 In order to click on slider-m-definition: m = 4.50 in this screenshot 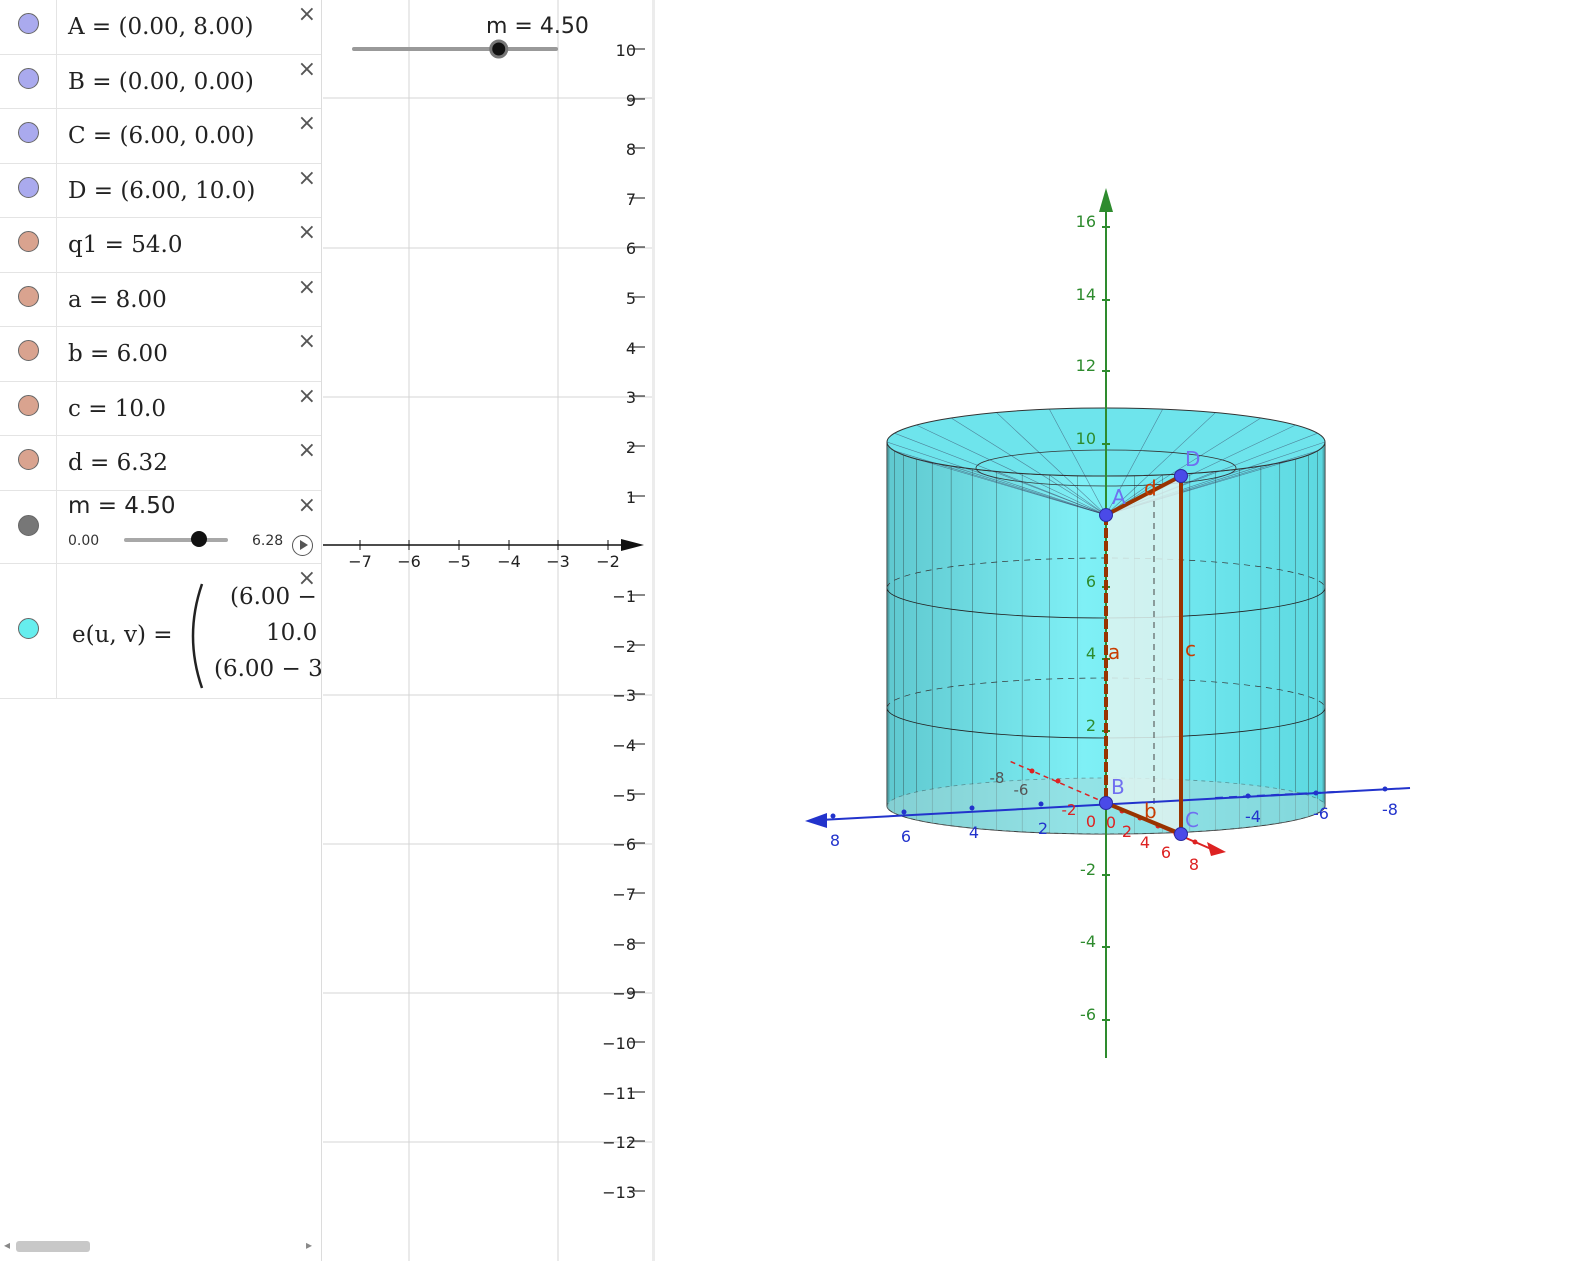, I will do `click(122, 506)`.